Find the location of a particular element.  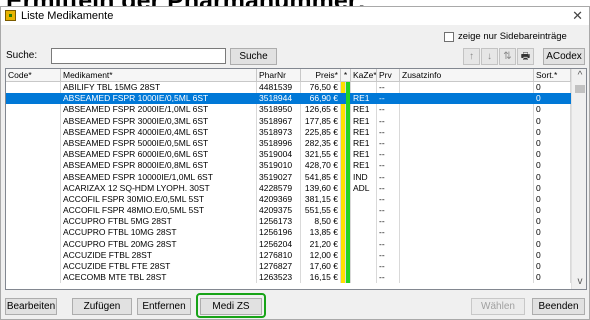

remove-button: Entfernen is located at coordinates (164, 306).